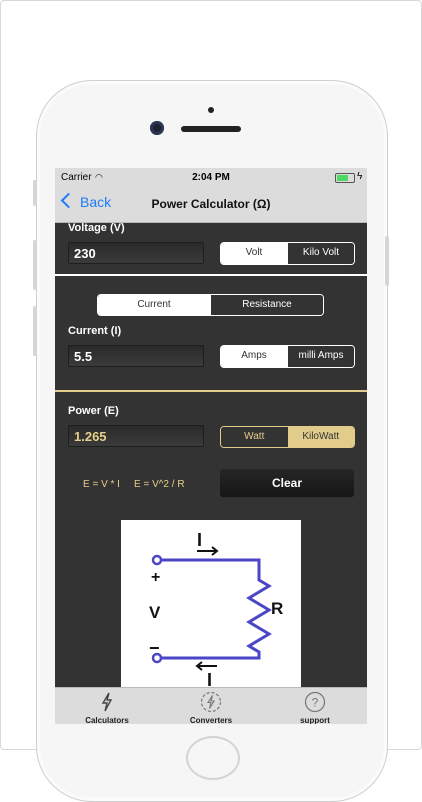 The width and height of the screenshot is (422, 802). I want to click on tab-calculators: Calculators, so click(107, 706).